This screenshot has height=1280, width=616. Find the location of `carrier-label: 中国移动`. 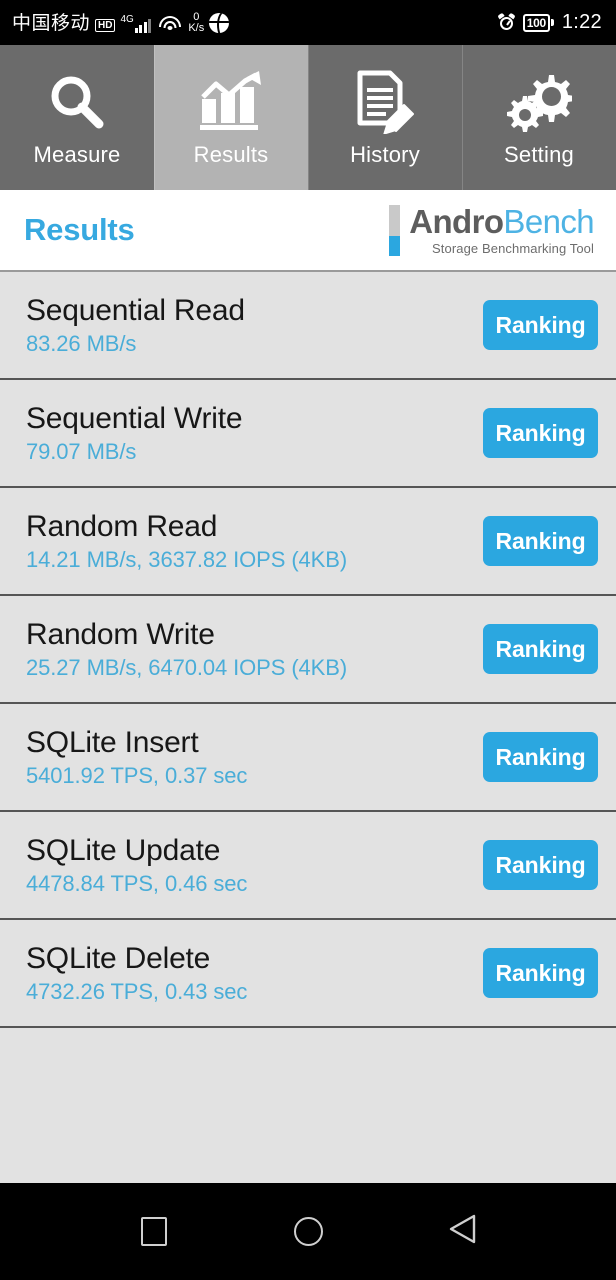

carrier-label: 中国移动 is located at coordinates (51, 23).